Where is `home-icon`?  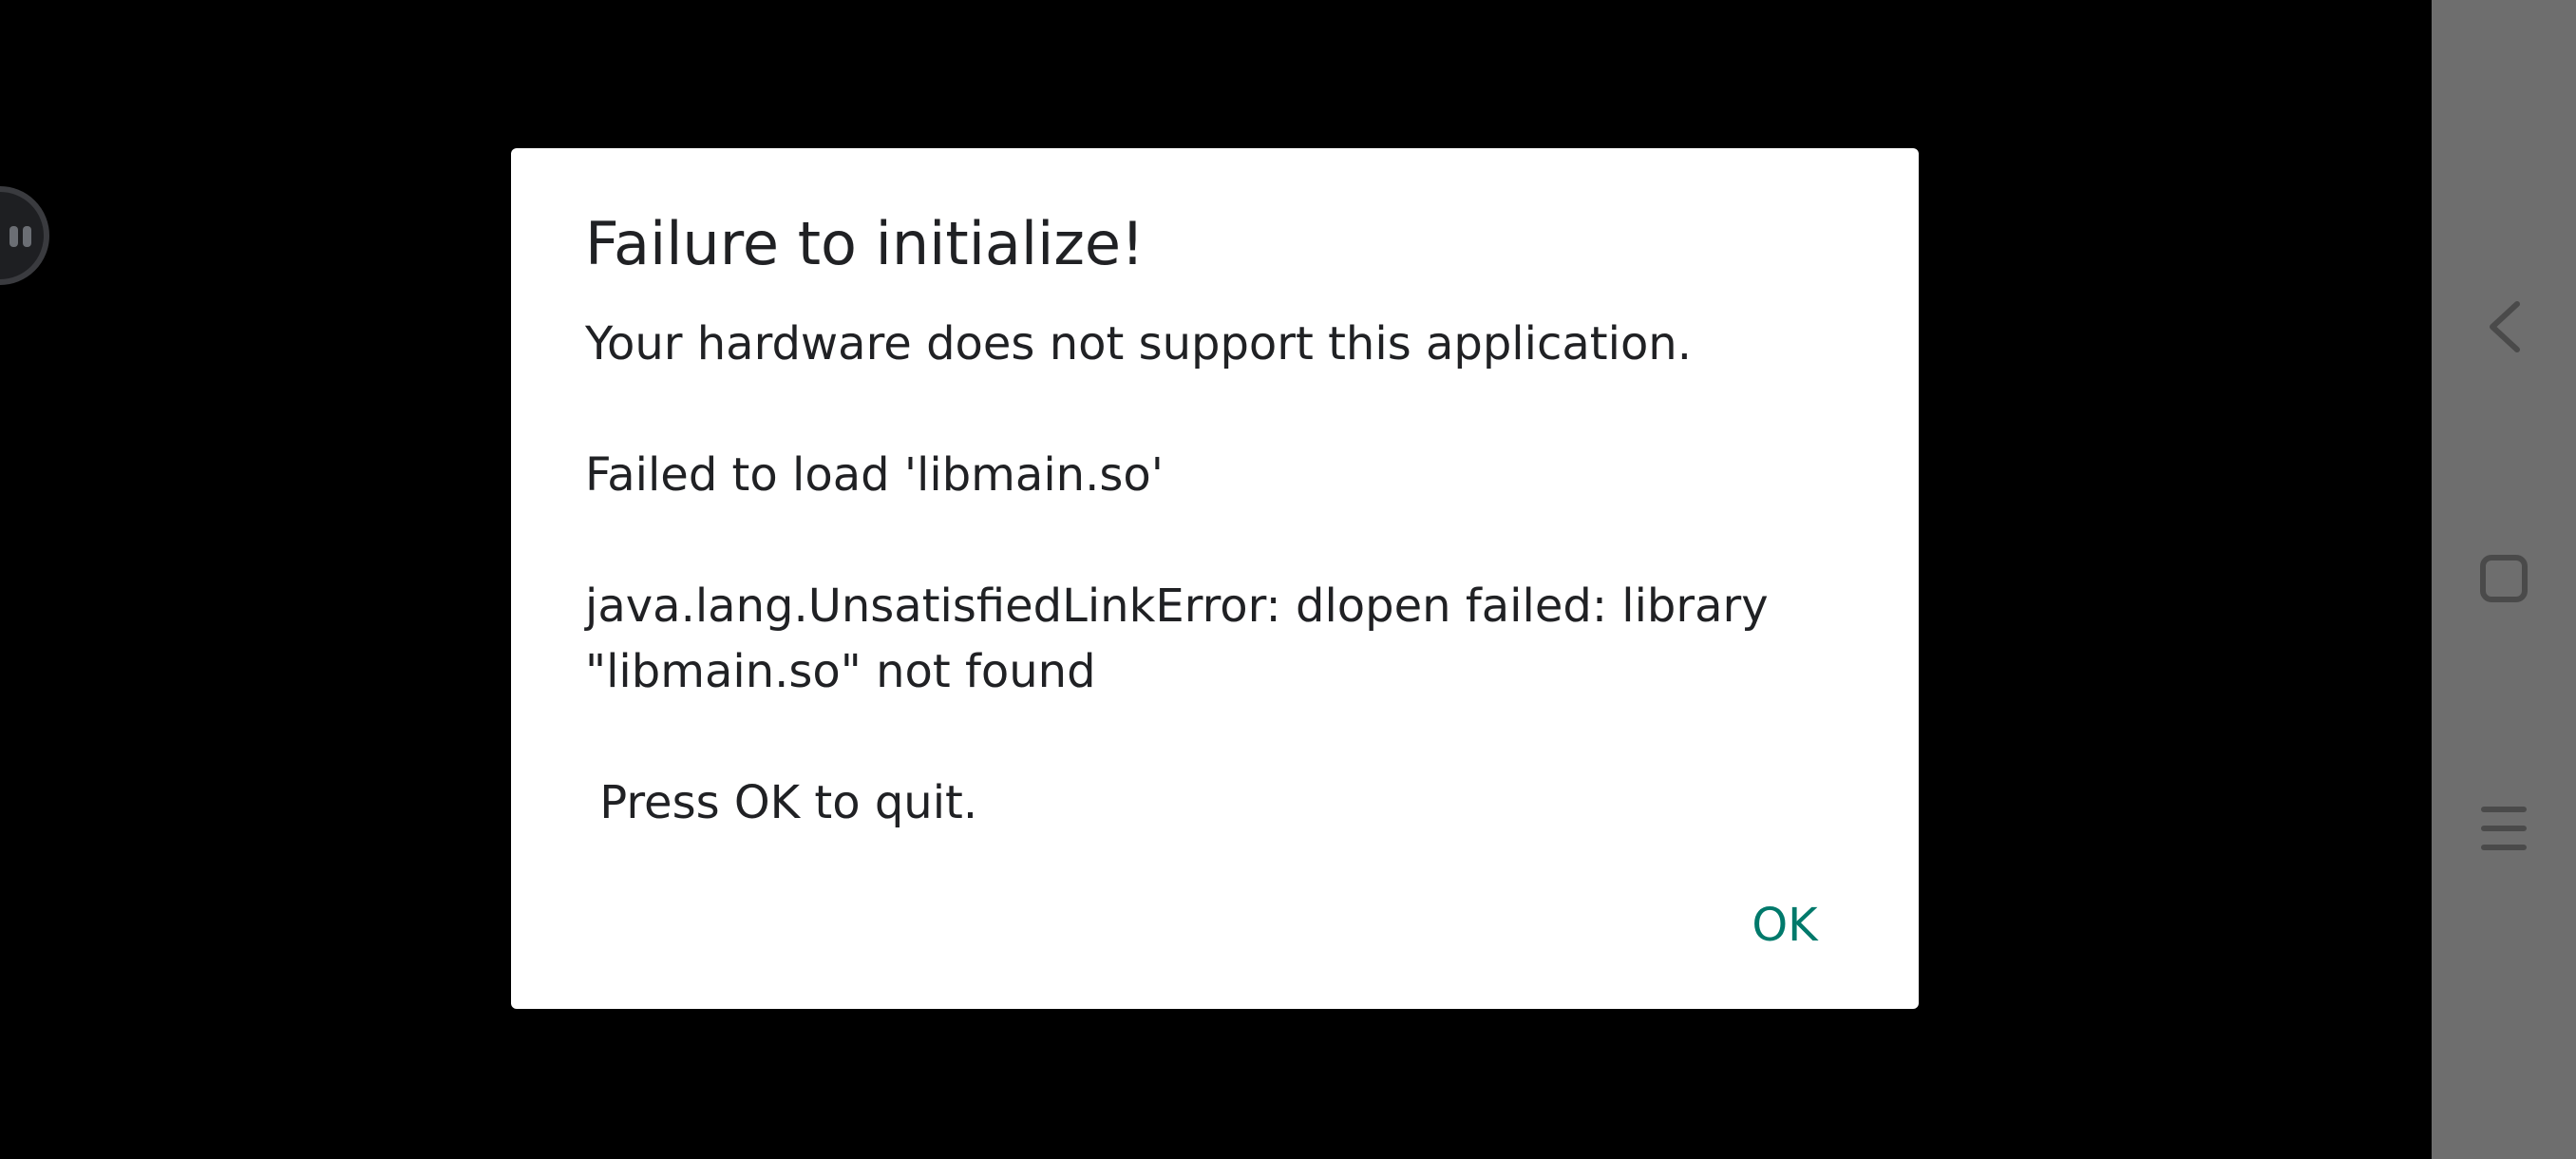 home-icon is located at coordinates (2504, 578).